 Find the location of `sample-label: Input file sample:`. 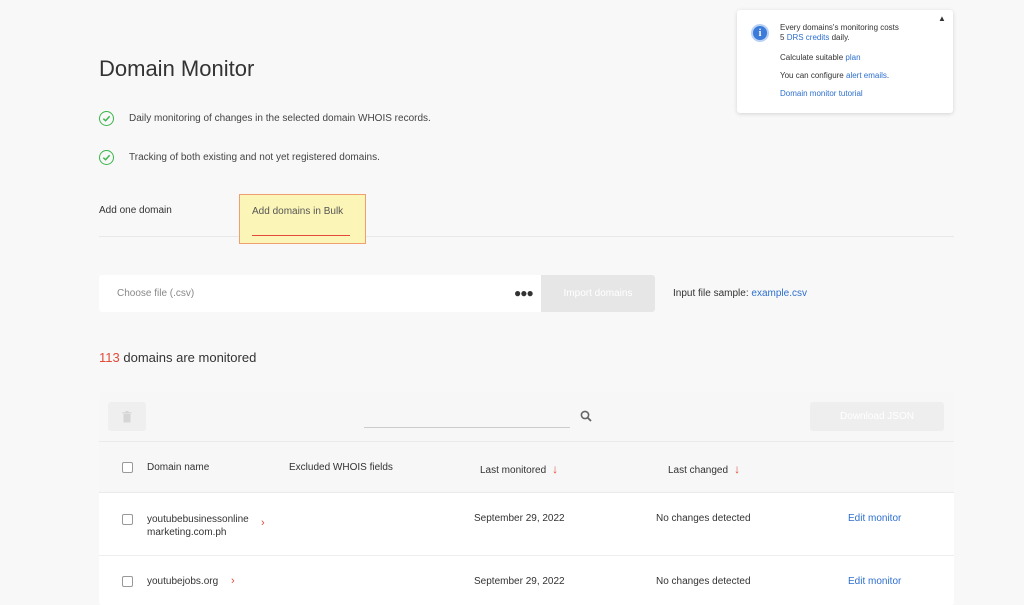

sample-label: Input file sample: is located at coordinates (711, 293).